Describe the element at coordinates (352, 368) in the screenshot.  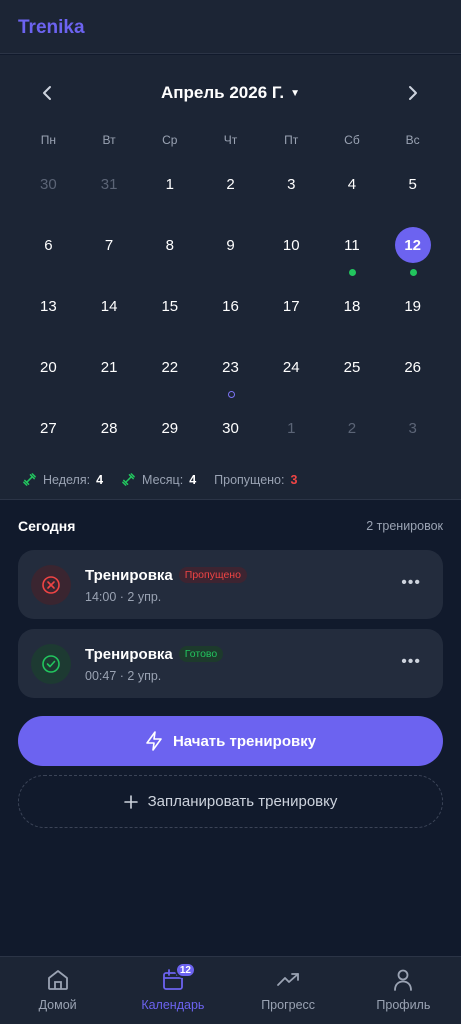
I see `calendar-day: 25` at that location.